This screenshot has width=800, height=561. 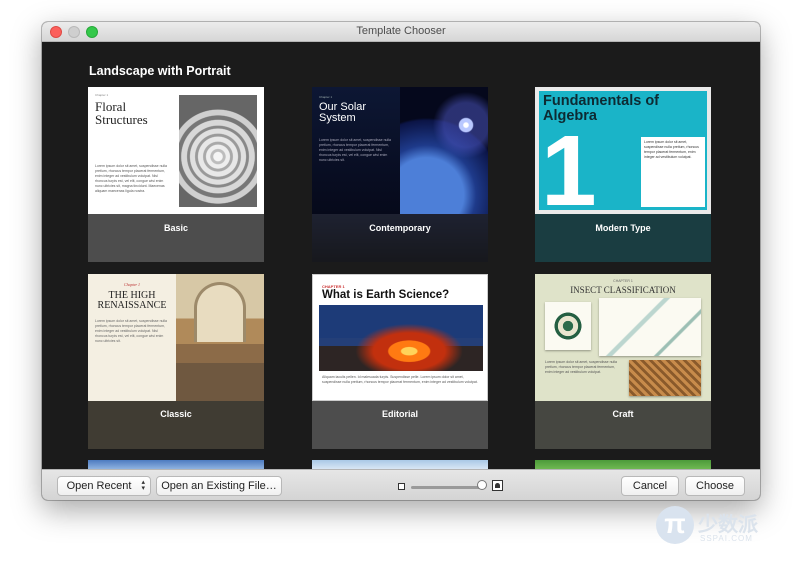 What do you see at coordinates (143, 485) in the screenshot?
I see `popup-arrows-icon: ▴ ▾` at bounding box center [143, 485].